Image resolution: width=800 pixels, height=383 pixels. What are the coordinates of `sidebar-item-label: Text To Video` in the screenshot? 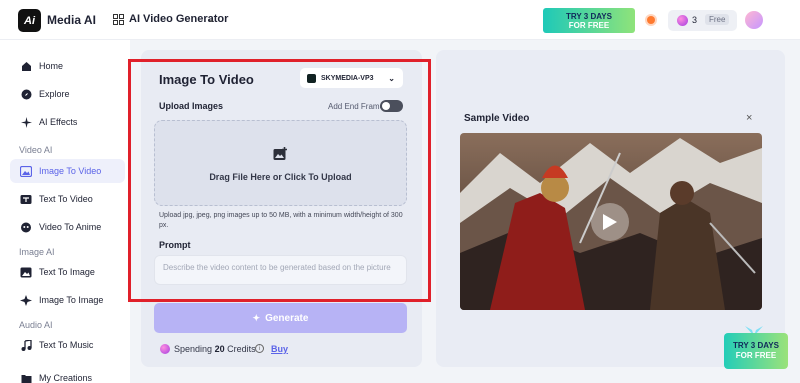 It's located at (66, 199).